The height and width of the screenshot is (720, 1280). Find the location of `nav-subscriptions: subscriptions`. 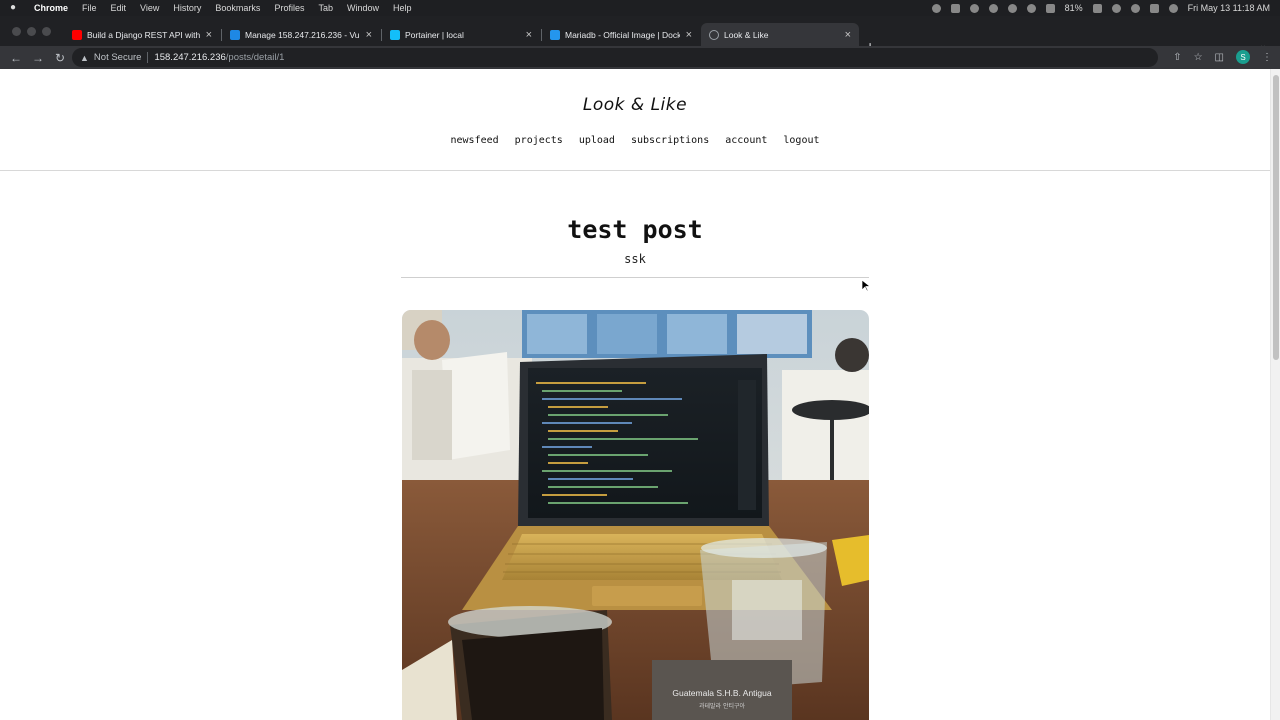

nav-subscriptions: subscriptions is located at coordinates (670, 140).